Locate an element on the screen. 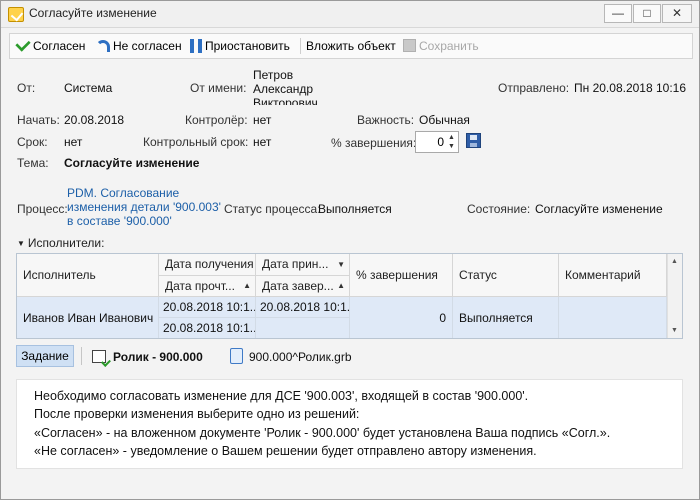  cell-comment is located at coordinates (613, 317).